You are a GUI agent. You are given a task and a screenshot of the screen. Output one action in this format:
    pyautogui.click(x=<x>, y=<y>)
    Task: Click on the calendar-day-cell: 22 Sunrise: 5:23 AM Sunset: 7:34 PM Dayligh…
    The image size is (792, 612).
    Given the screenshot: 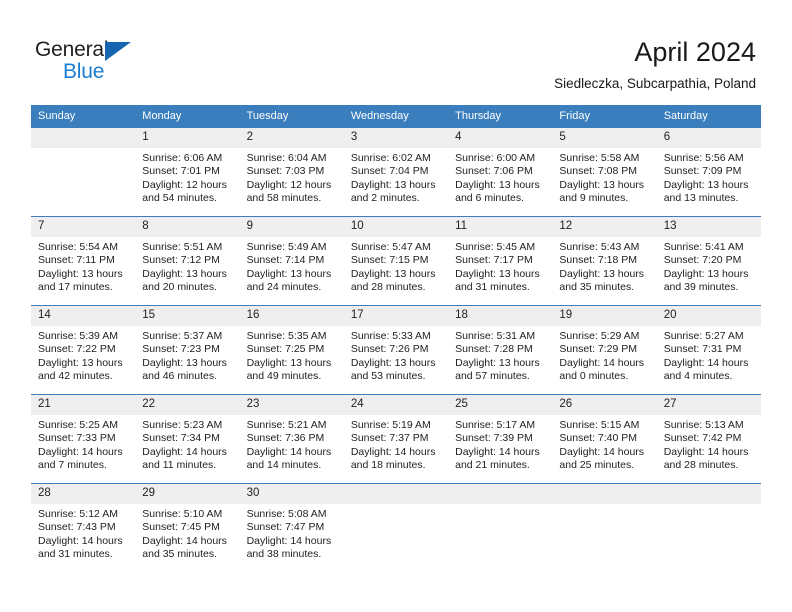 What is the action you would take?
    pyautogui.click(x=187, y=439)
    